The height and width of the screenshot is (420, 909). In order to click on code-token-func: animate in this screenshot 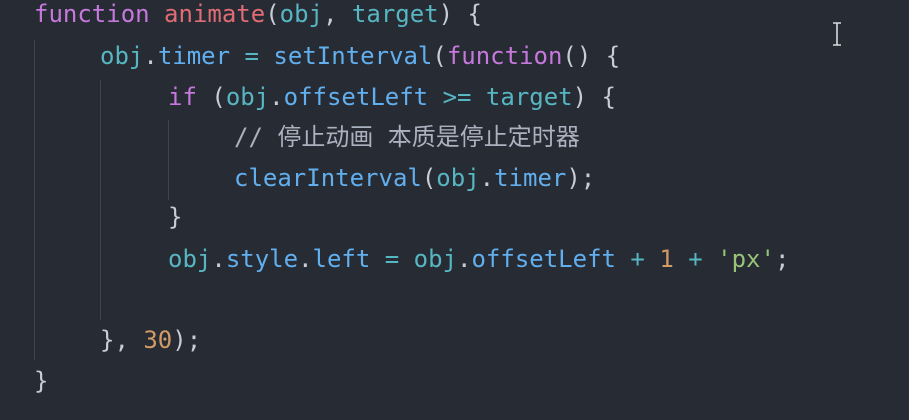, I will do `click(215, 14)`.